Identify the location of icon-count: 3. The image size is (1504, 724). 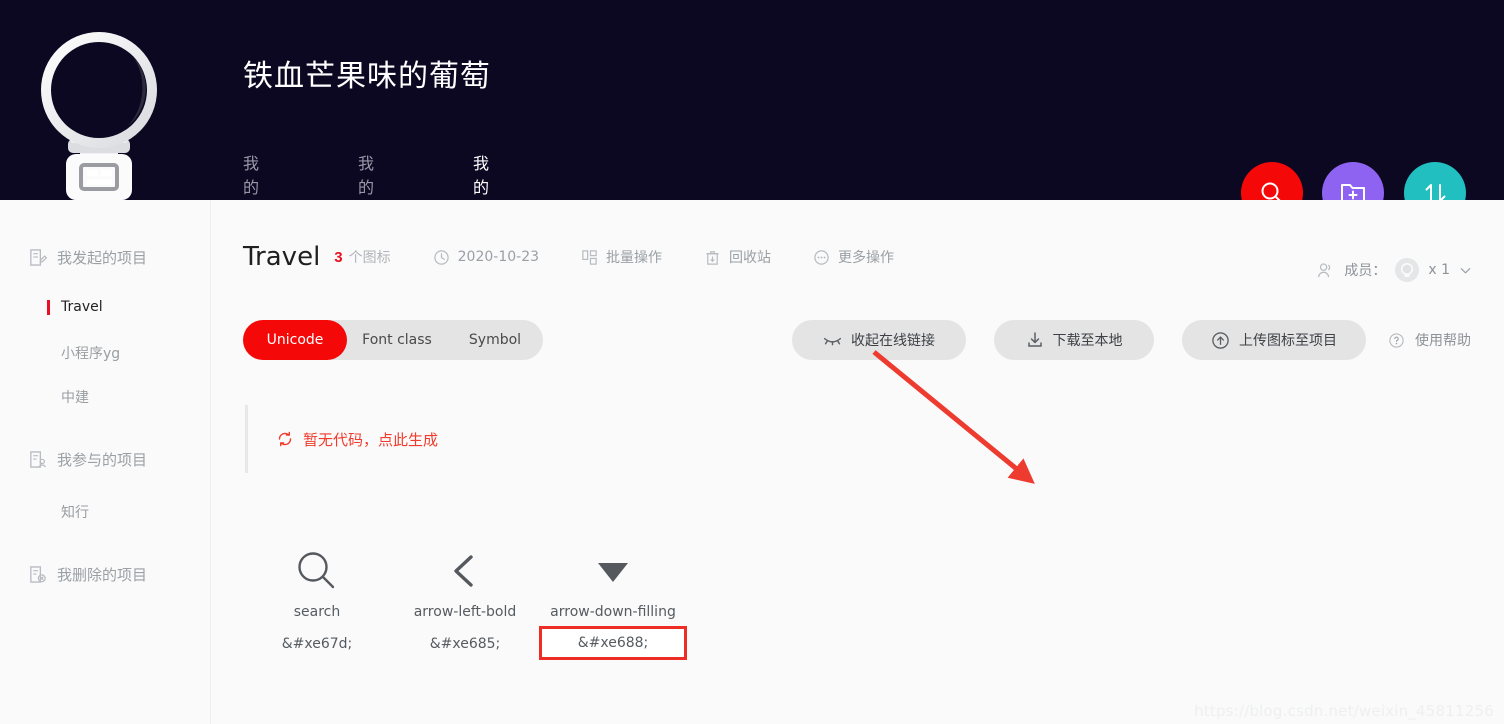
(338, 257).